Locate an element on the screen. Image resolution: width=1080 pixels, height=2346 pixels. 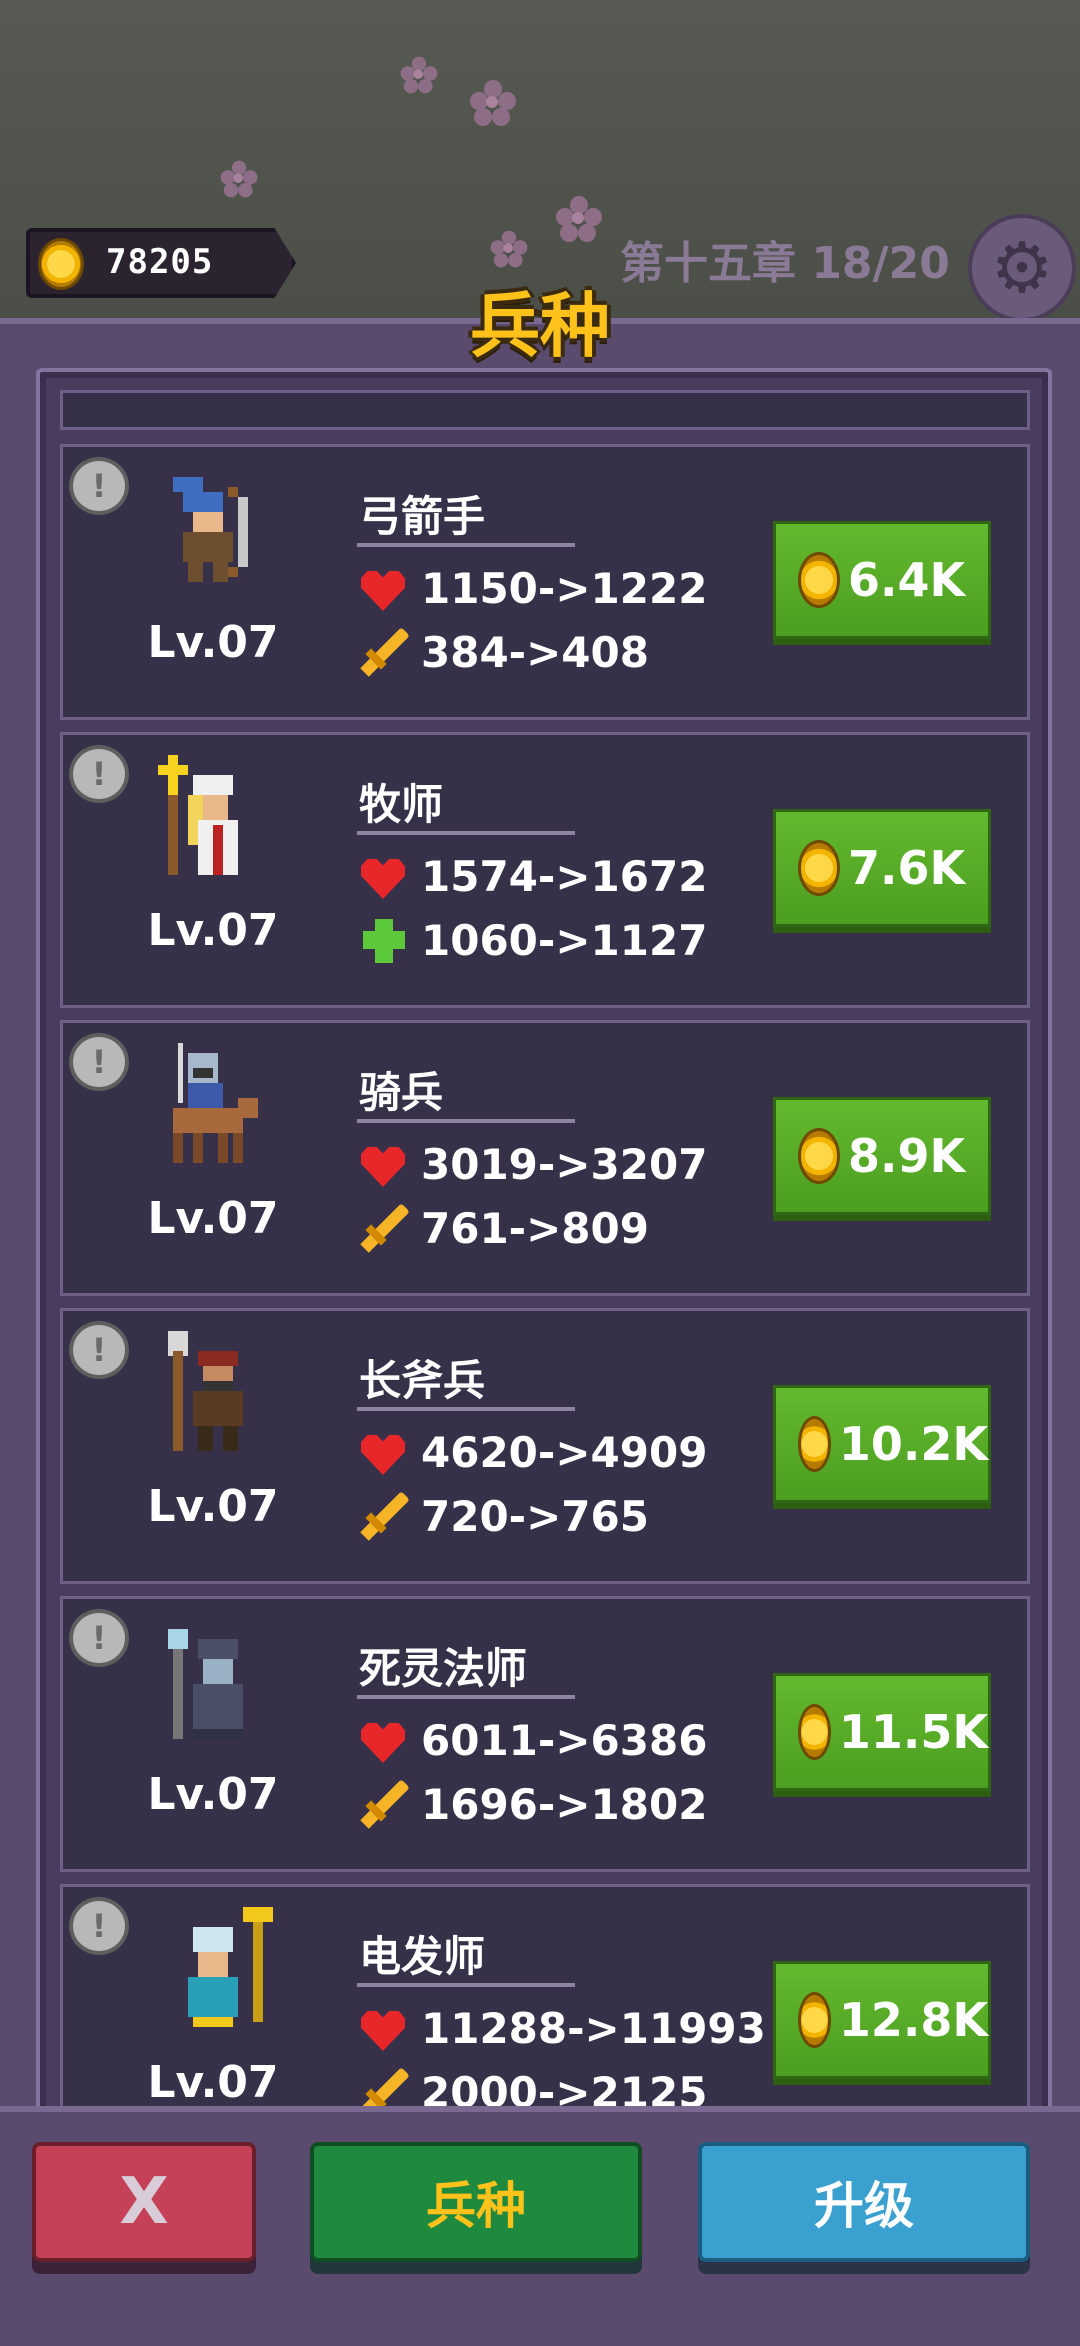
attack-stat: 761->809 is located at coordinates (503, 1228).